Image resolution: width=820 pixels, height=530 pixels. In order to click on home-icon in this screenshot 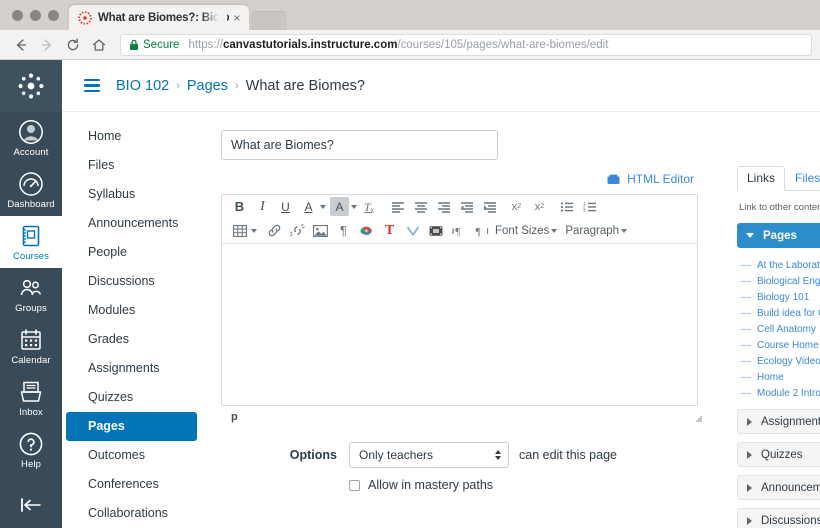, I will do `click(99, 45)`.